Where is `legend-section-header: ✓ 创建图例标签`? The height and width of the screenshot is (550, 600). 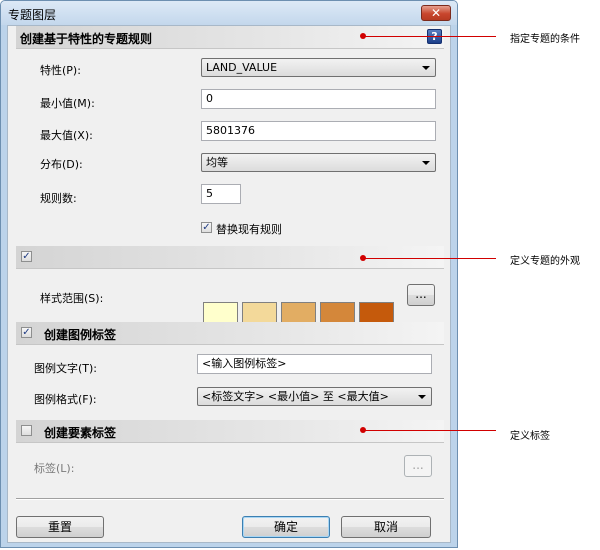 legend-section-header: ✓ 创建图例标签 is located at coordinates (230, 333).